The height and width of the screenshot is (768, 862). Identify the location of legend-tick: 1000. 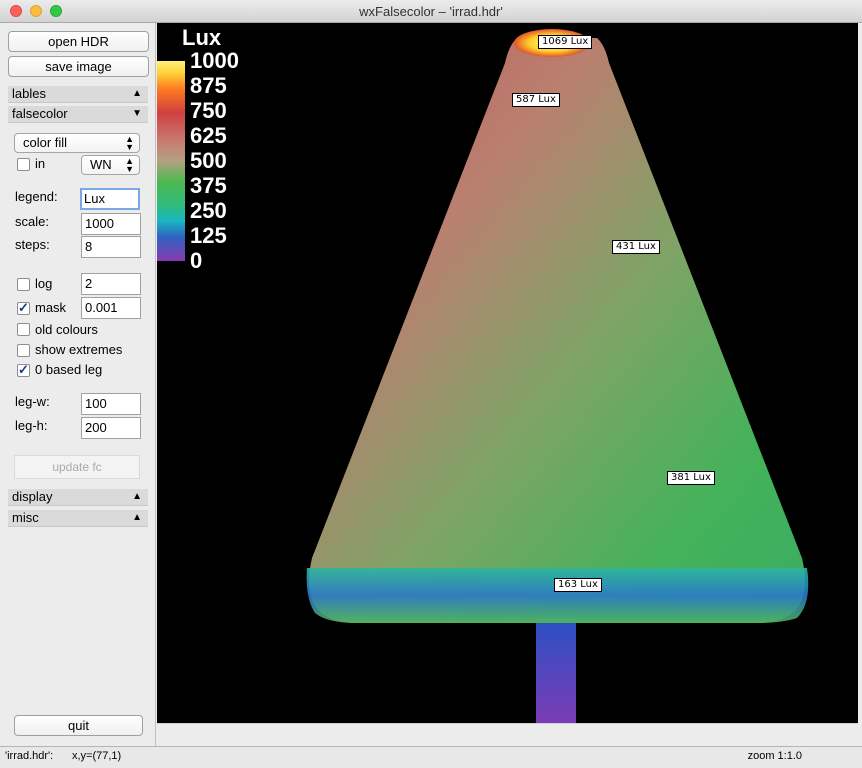
(214, 60).